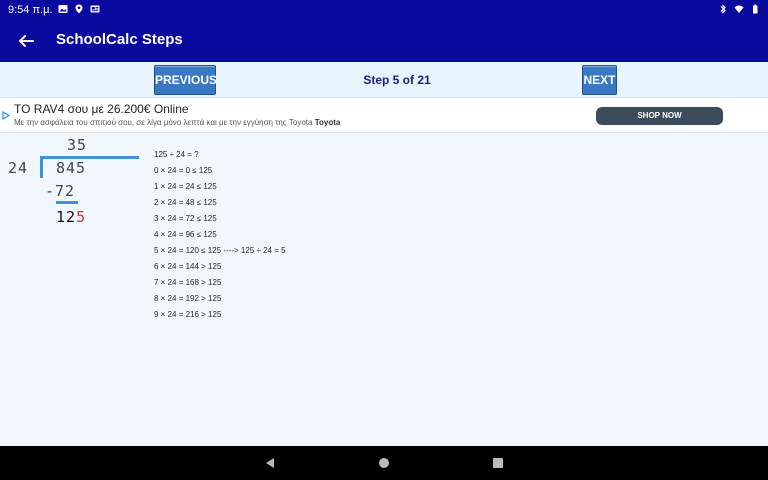 Image resolution: width=768 pixels, height=480 pixels. Describe the element at coordinates (6, 115) in the screenshot. I see `ad-choices-icon` at that location.